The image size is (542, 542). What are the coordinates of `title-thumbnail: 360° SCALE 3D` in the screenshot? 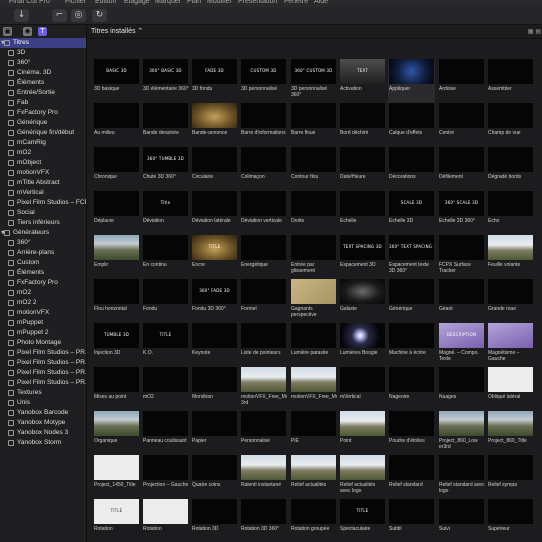 It's located at (461, 203).